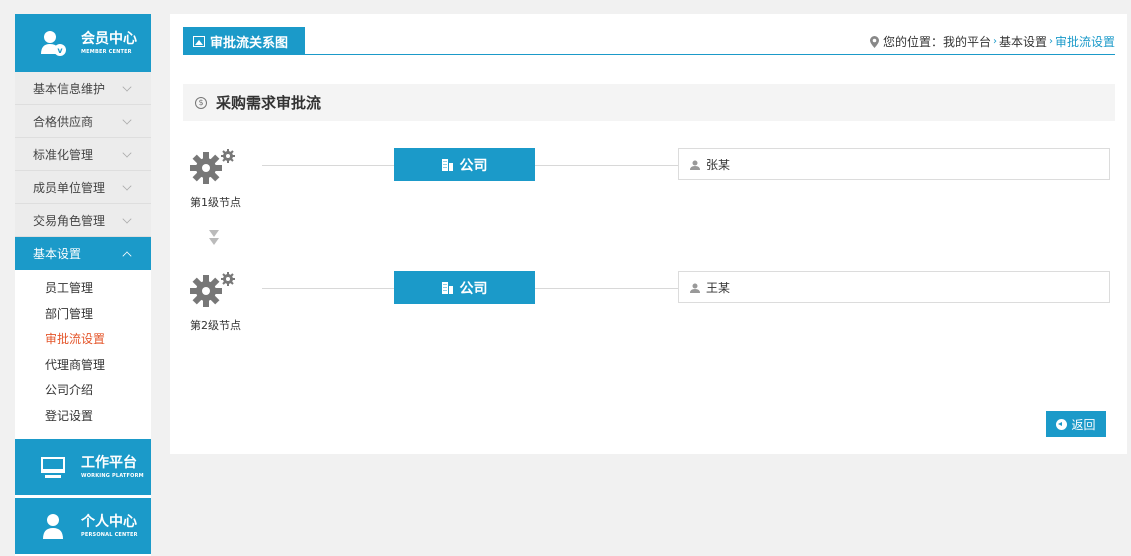 This screenshot has height=556, width=1131. I want to click on personal-center-subtitle: PERSONAL CENTER, so click(109, 534).